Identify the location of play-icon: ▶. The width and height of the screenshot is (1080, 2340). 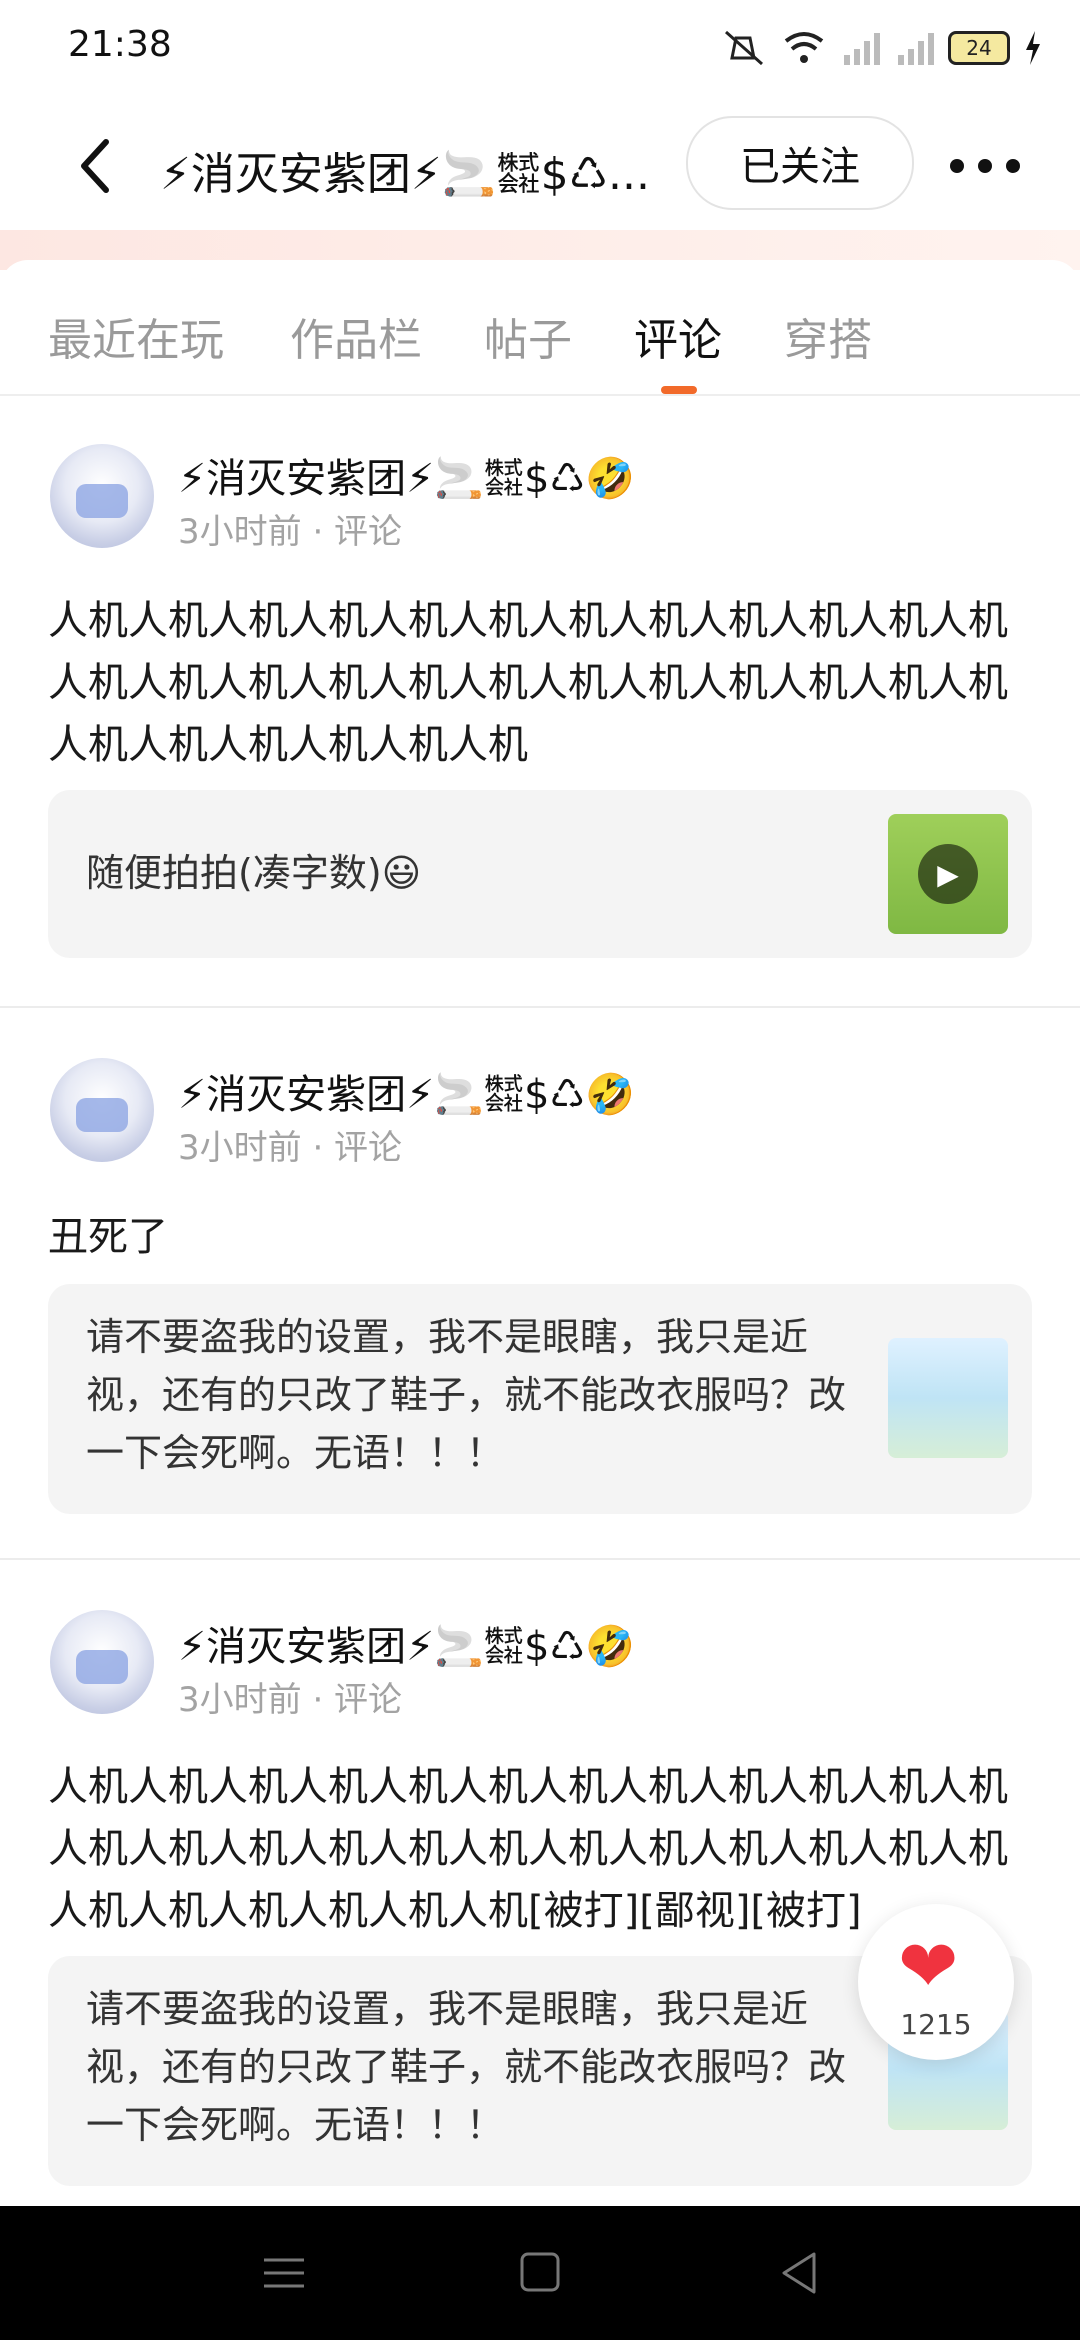
(948, 874).